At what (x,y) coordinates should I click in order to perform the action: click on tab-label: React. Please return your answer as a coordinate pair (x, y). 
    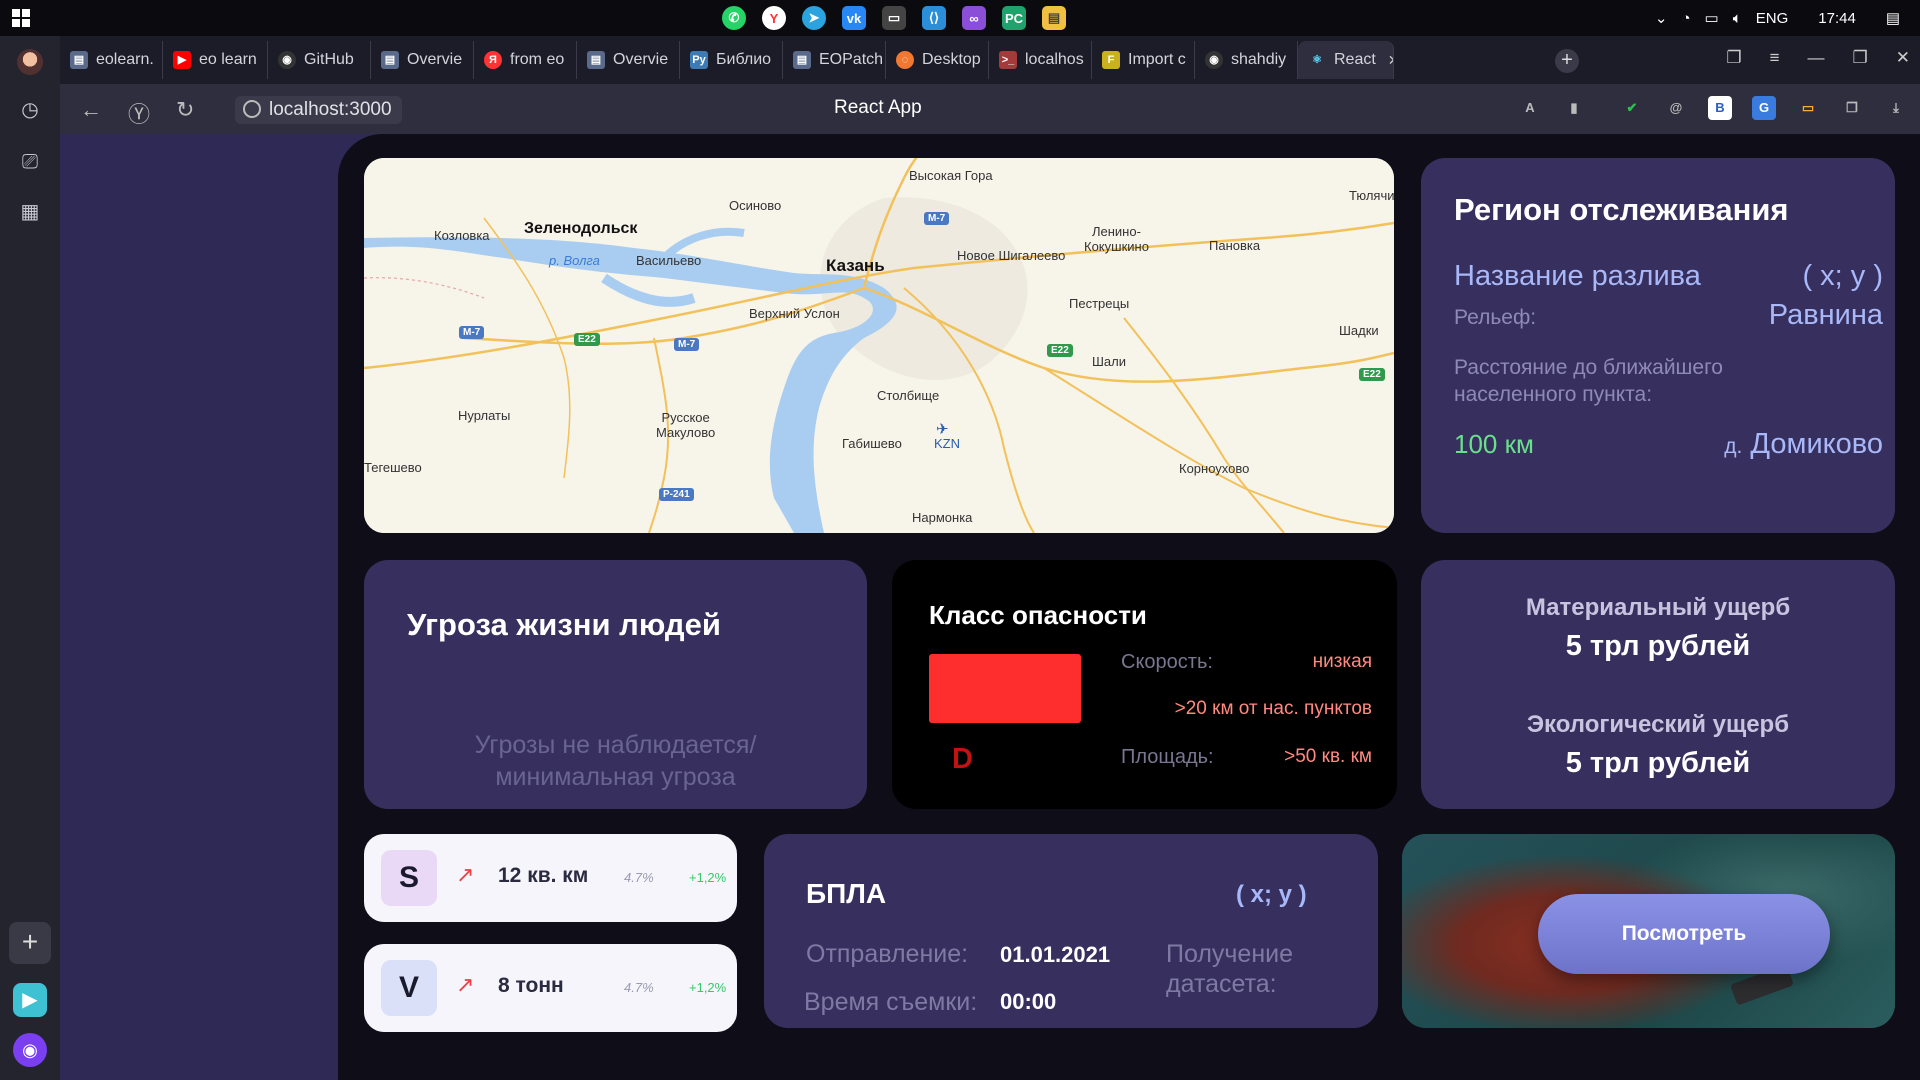
    Looking at the image, I should click on (1355, 59).